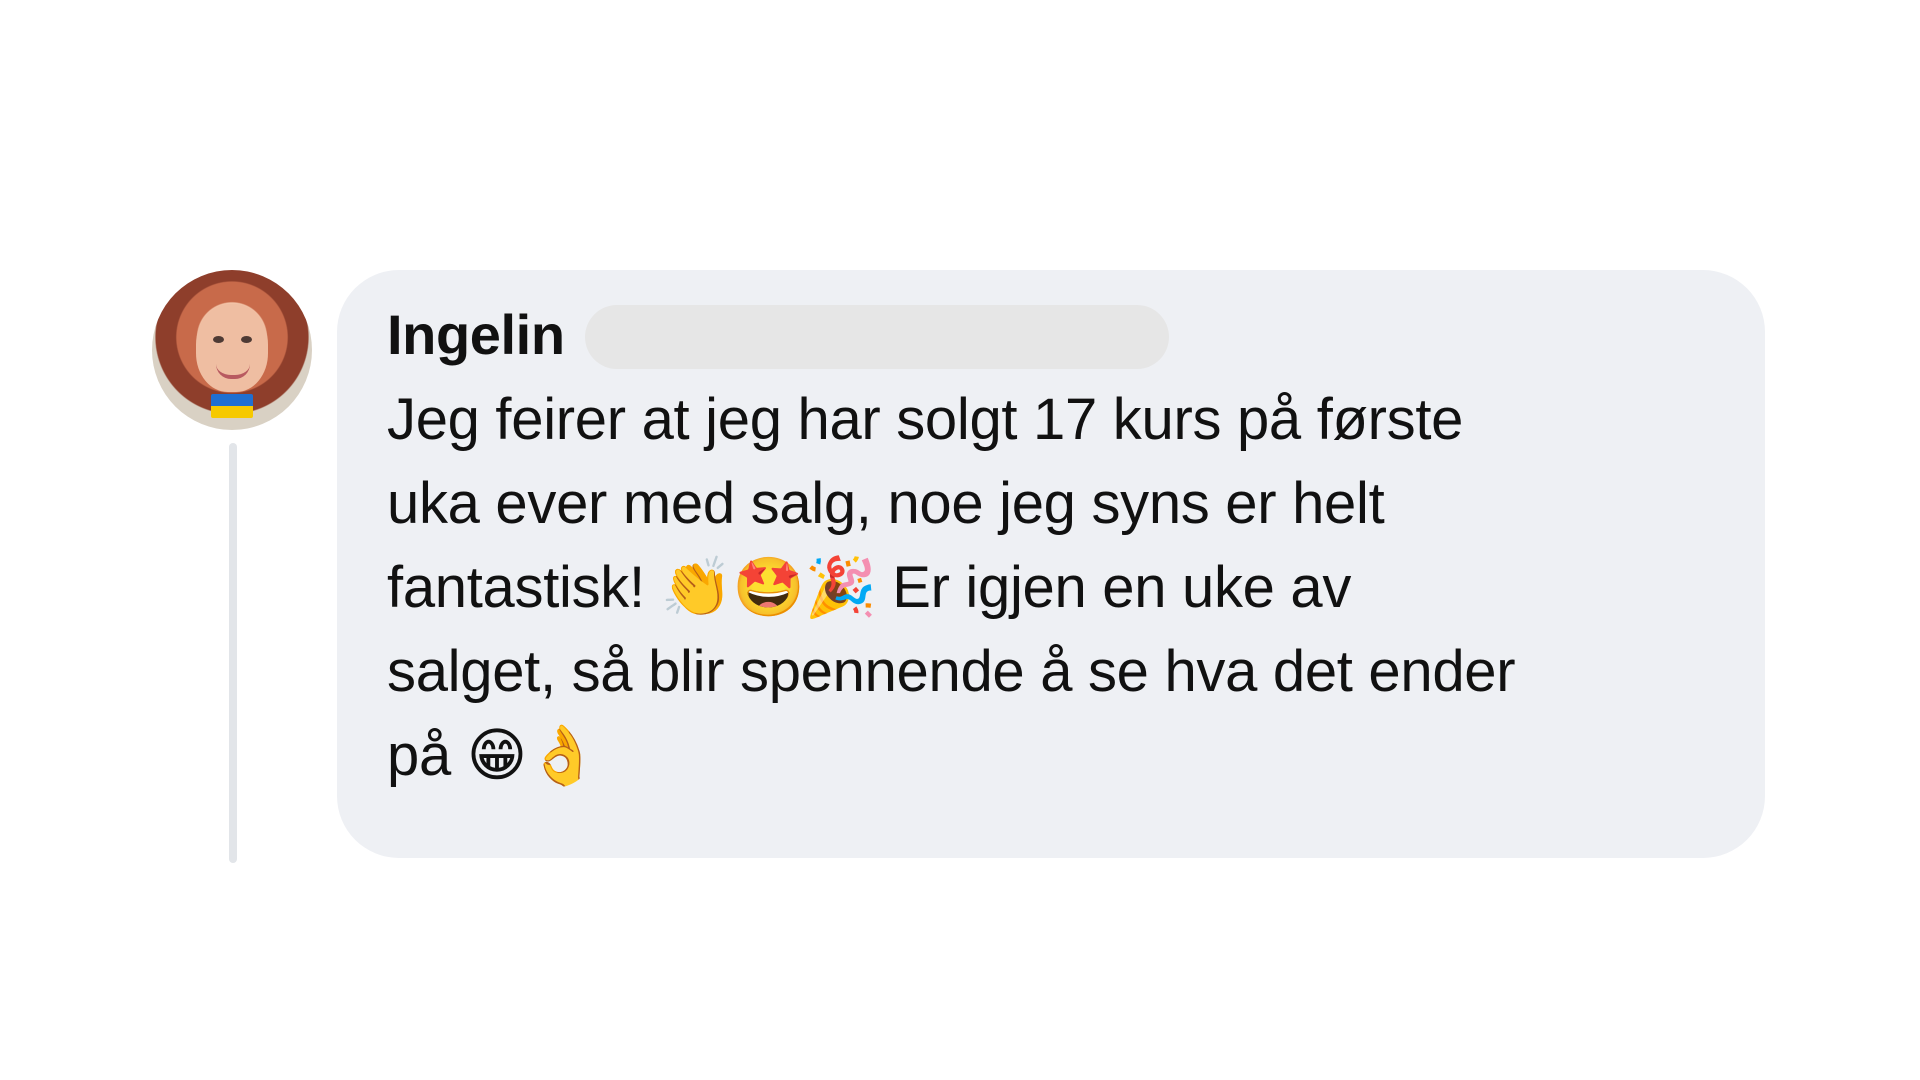 This screenshot has width=1920, height=1080. Describe the element at coordinates (877, 337) in the screenshot. I see `redacted-author-surname` at that location.